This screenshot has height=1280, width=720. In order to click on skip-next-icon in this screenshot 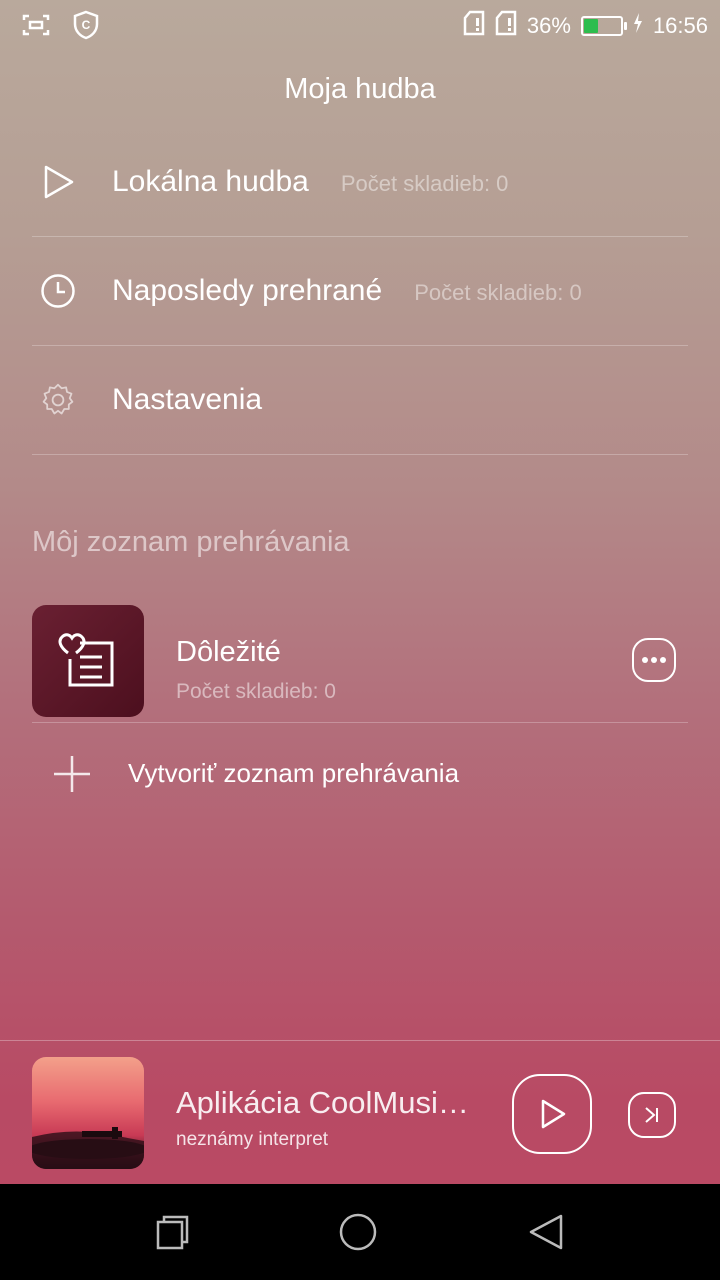, I will do `click(651, 1115)`.